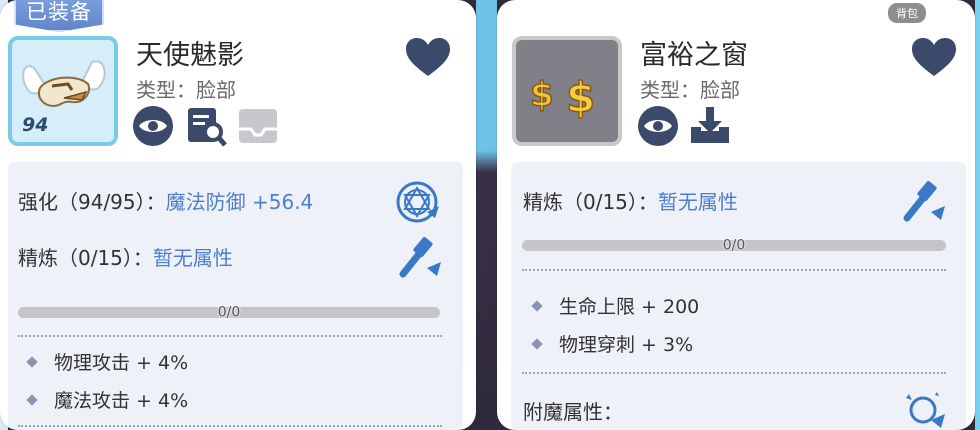 The image size is (980, 430). Describe the element at coordinates (35, 125) in the screenshot. I see `item-level: 94` at that location.